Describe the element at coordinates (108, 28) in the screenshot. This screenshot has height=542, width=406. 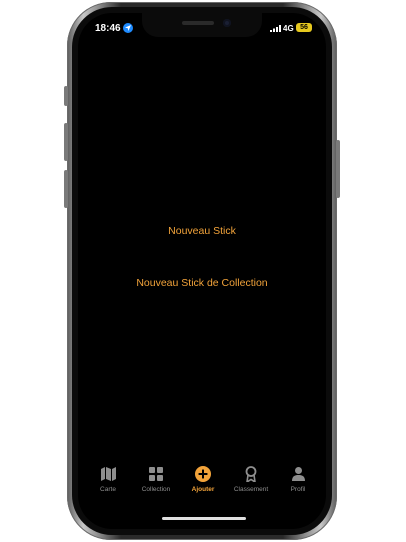
I see `status-time: 18:46` at that location.